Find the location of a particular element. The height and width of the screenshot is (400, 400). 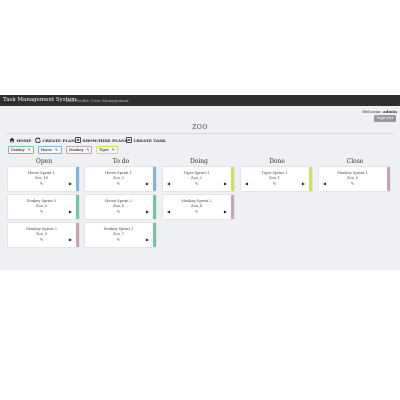

plan-tag-label: Donkey is located at coordinates (18, 150).